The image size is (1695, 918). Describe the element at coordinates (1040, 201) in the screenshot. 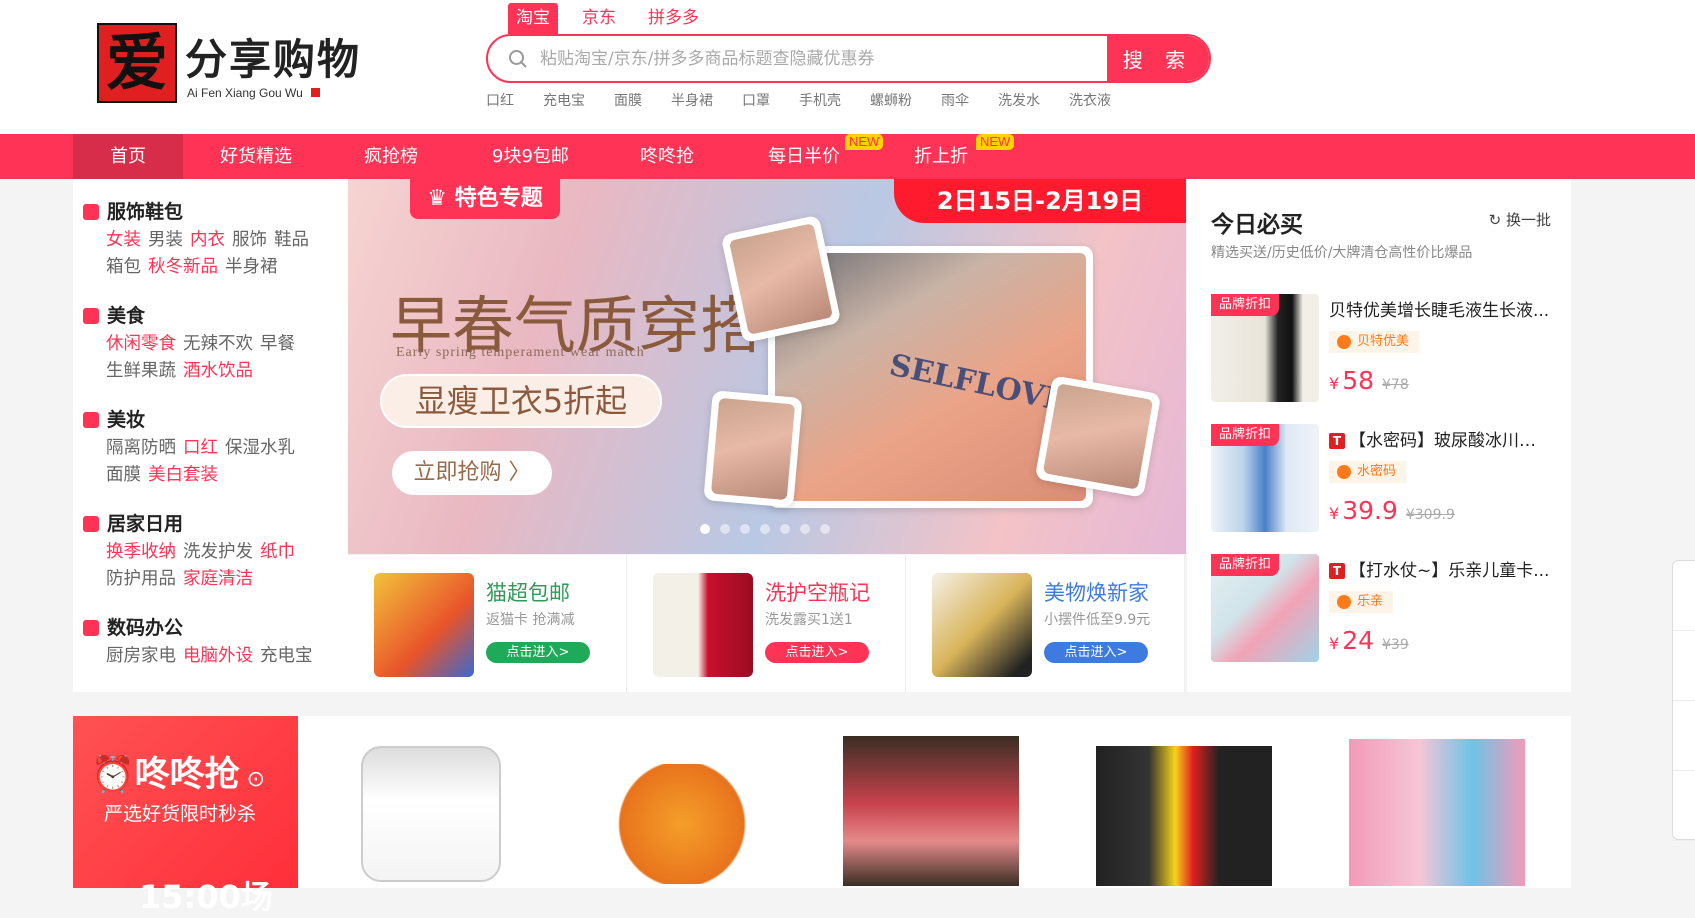

I see `banner-date: 2日15日-2月19日` at that location.